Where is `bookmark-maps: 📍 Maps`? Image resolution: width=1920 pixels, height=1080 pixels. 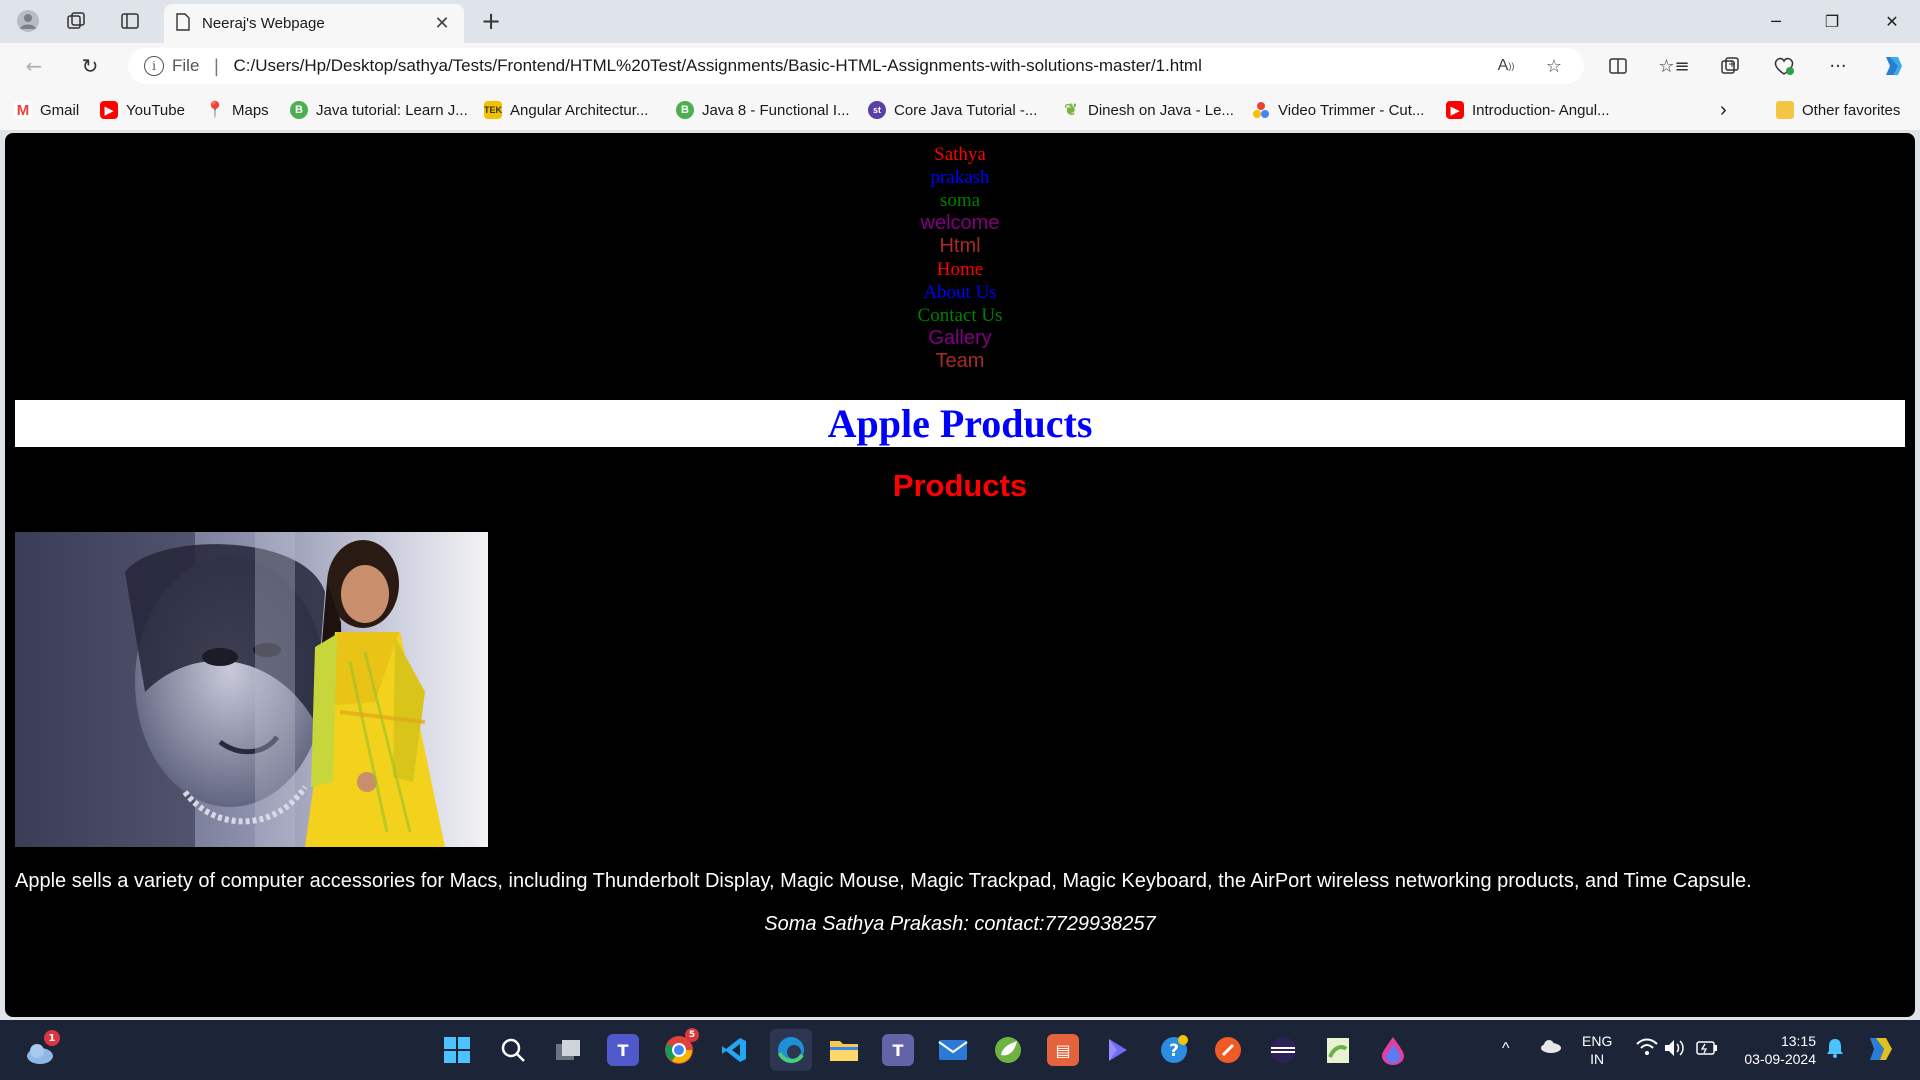 bookmark-maps: 📍 Maps is located at coordinates (237, 110).